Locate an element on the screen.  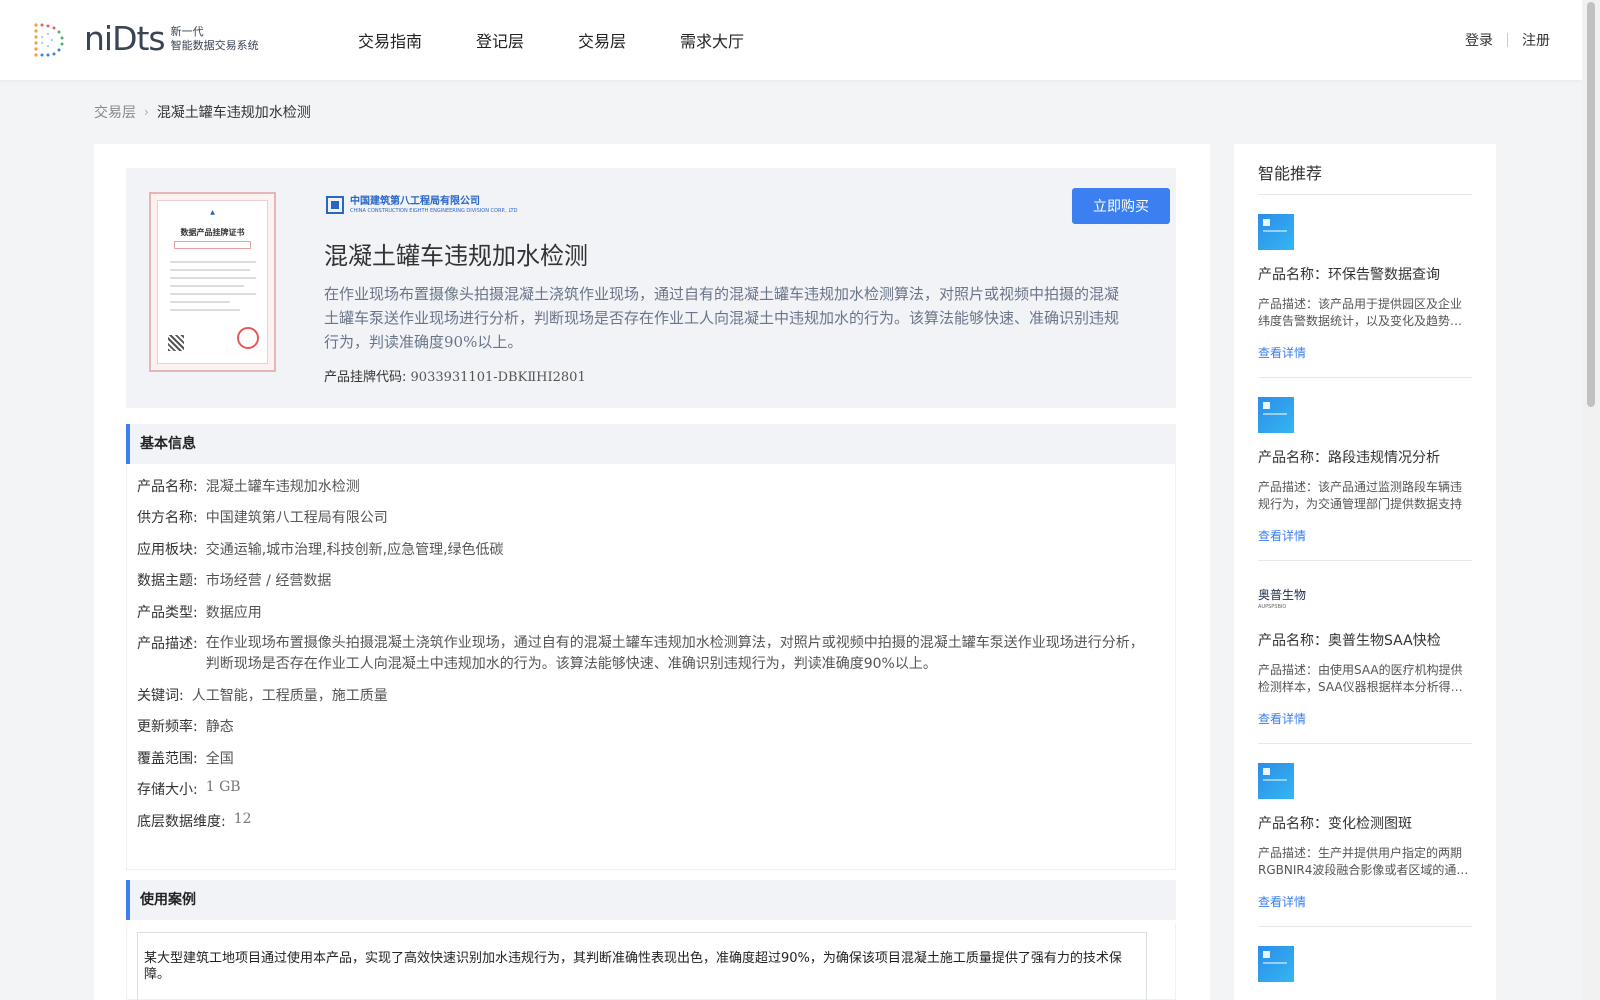
recommendation-card is located at coordinates (1365, 964).